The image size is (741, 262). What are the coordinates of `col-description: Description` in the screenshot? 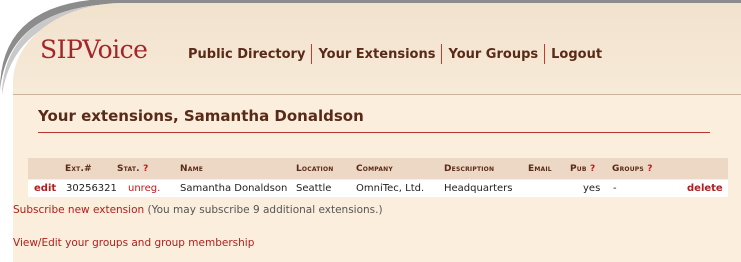 It's located at (469, 169).